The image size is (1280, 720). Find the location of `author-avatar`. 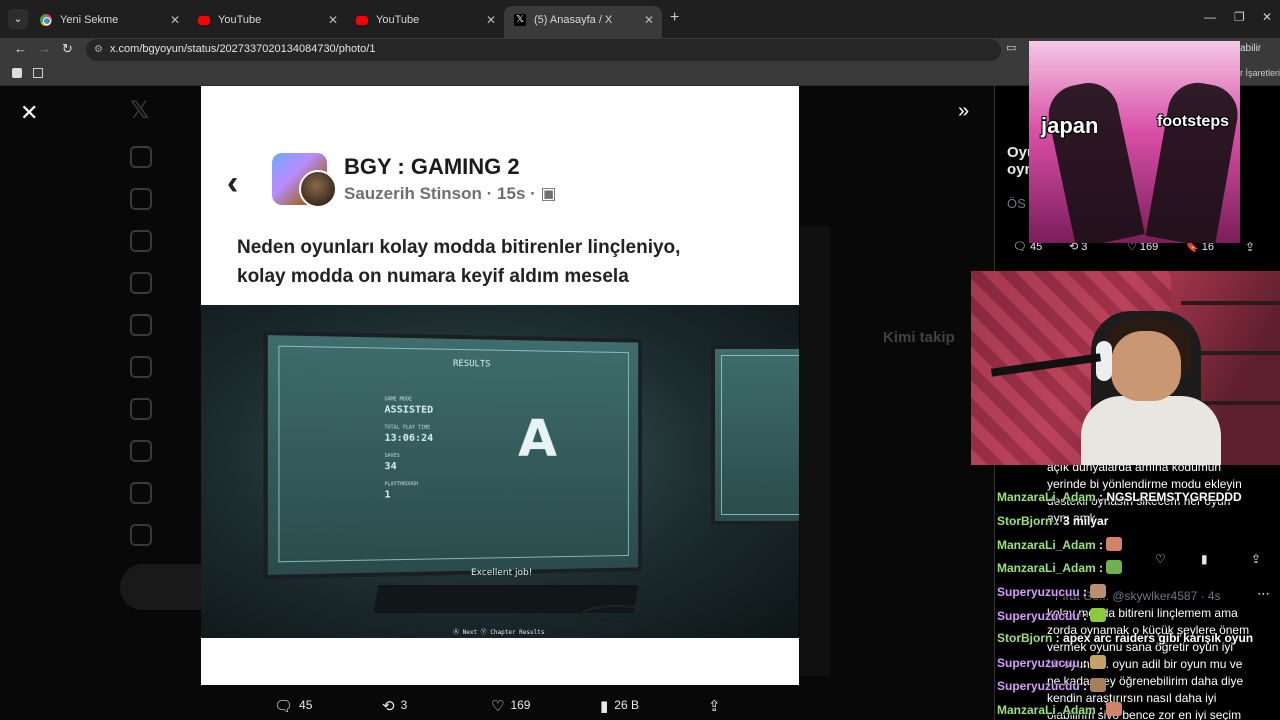

author-avatar is located at coordinates (318, 189).